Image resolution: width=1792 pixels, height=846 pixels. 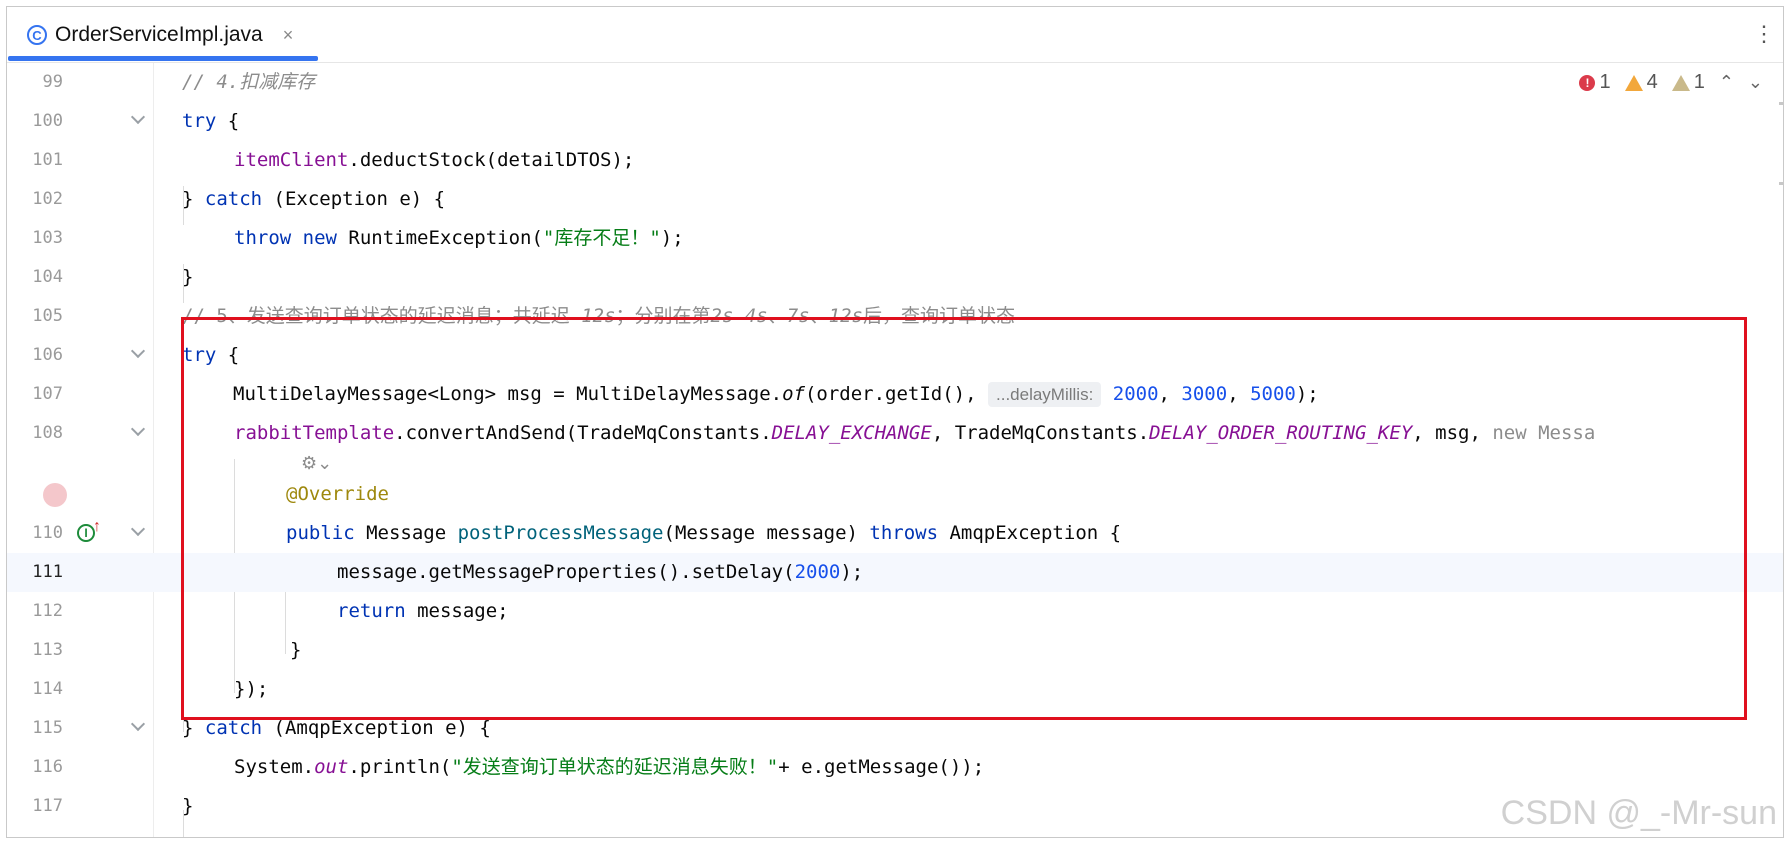 What do you see at coordinates (47, 160) in the screenshot?
I see `line-number: 101` at bounding box center [47, 160].